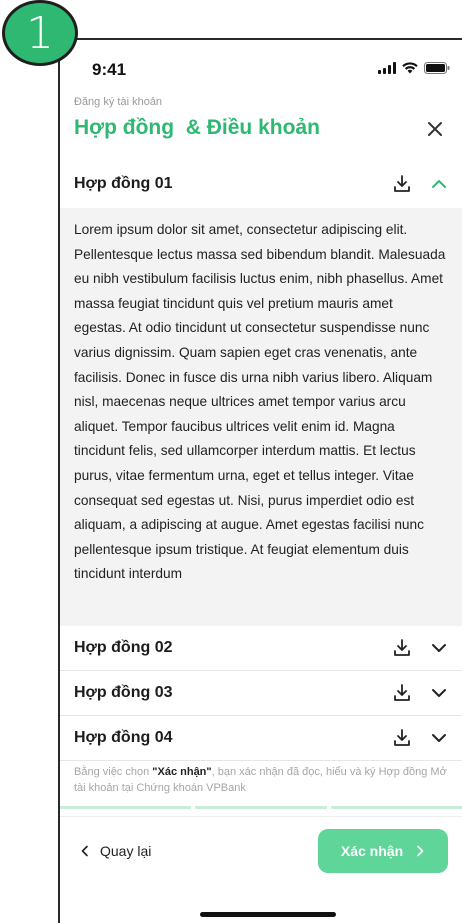  Describe the element at coordinates (439, 184) in the screenshot. I see `chevron-up-icon` at that location.